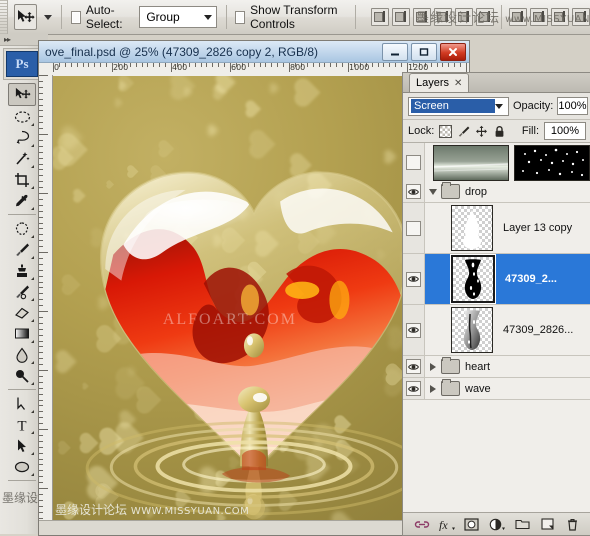  What do you see at coordinates (458, 83) in the screenshot?
I see `close-icon: ✕` at bounding box center [458, 83].